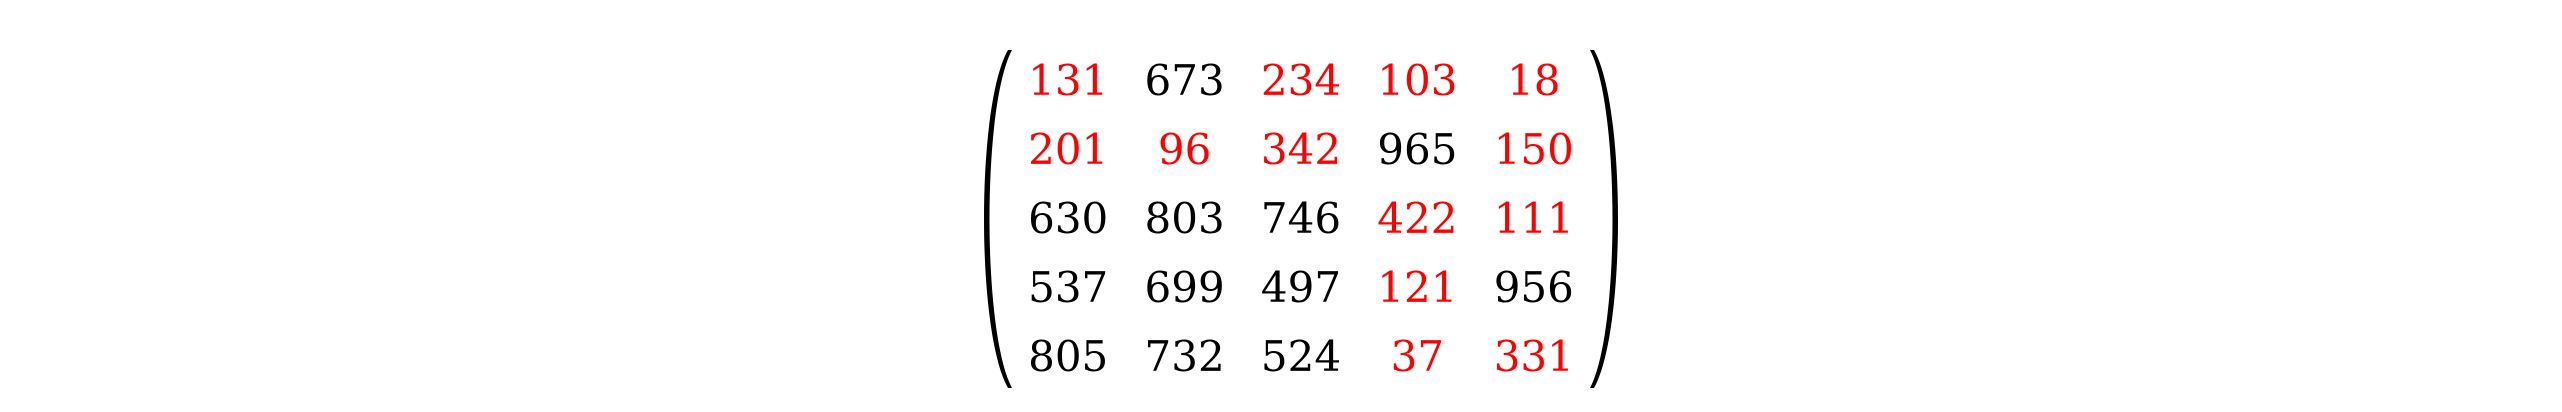  I want to click on matrix-cell-r5-c3: 524, so click(1301, 357).